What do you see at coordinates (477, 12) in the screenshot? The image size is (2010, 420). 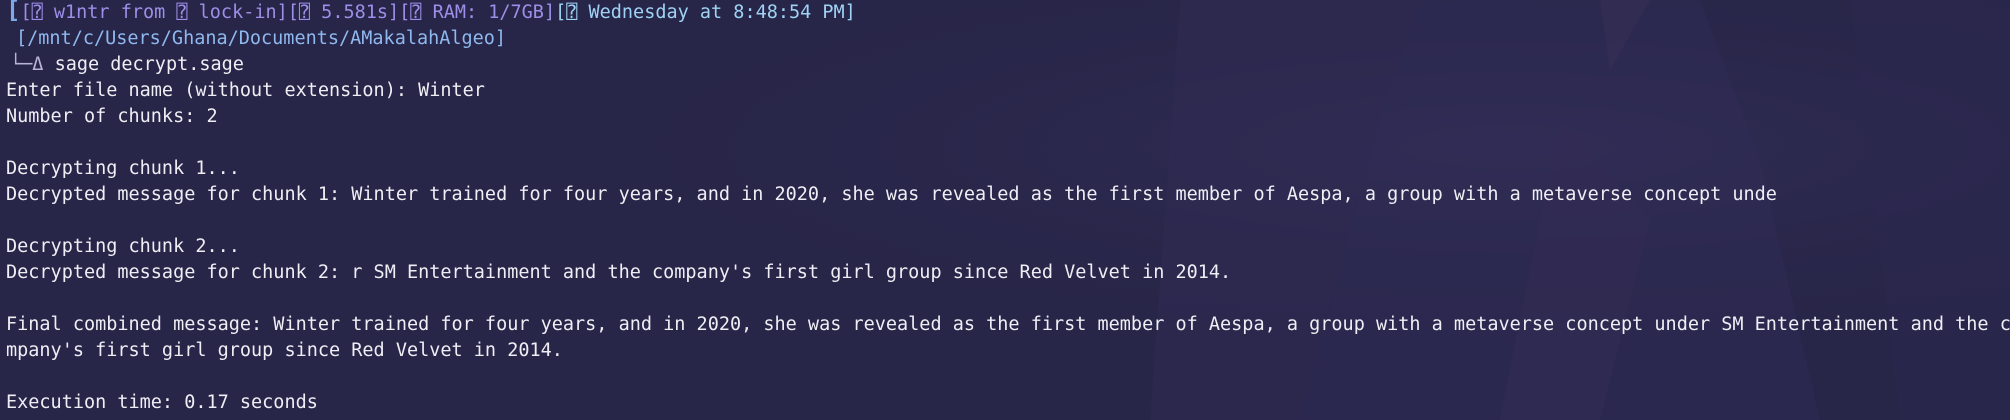 I see `prompt-ram-segment: [⍰ RAM: 1/7GB]` at bounding box center [477, 12].